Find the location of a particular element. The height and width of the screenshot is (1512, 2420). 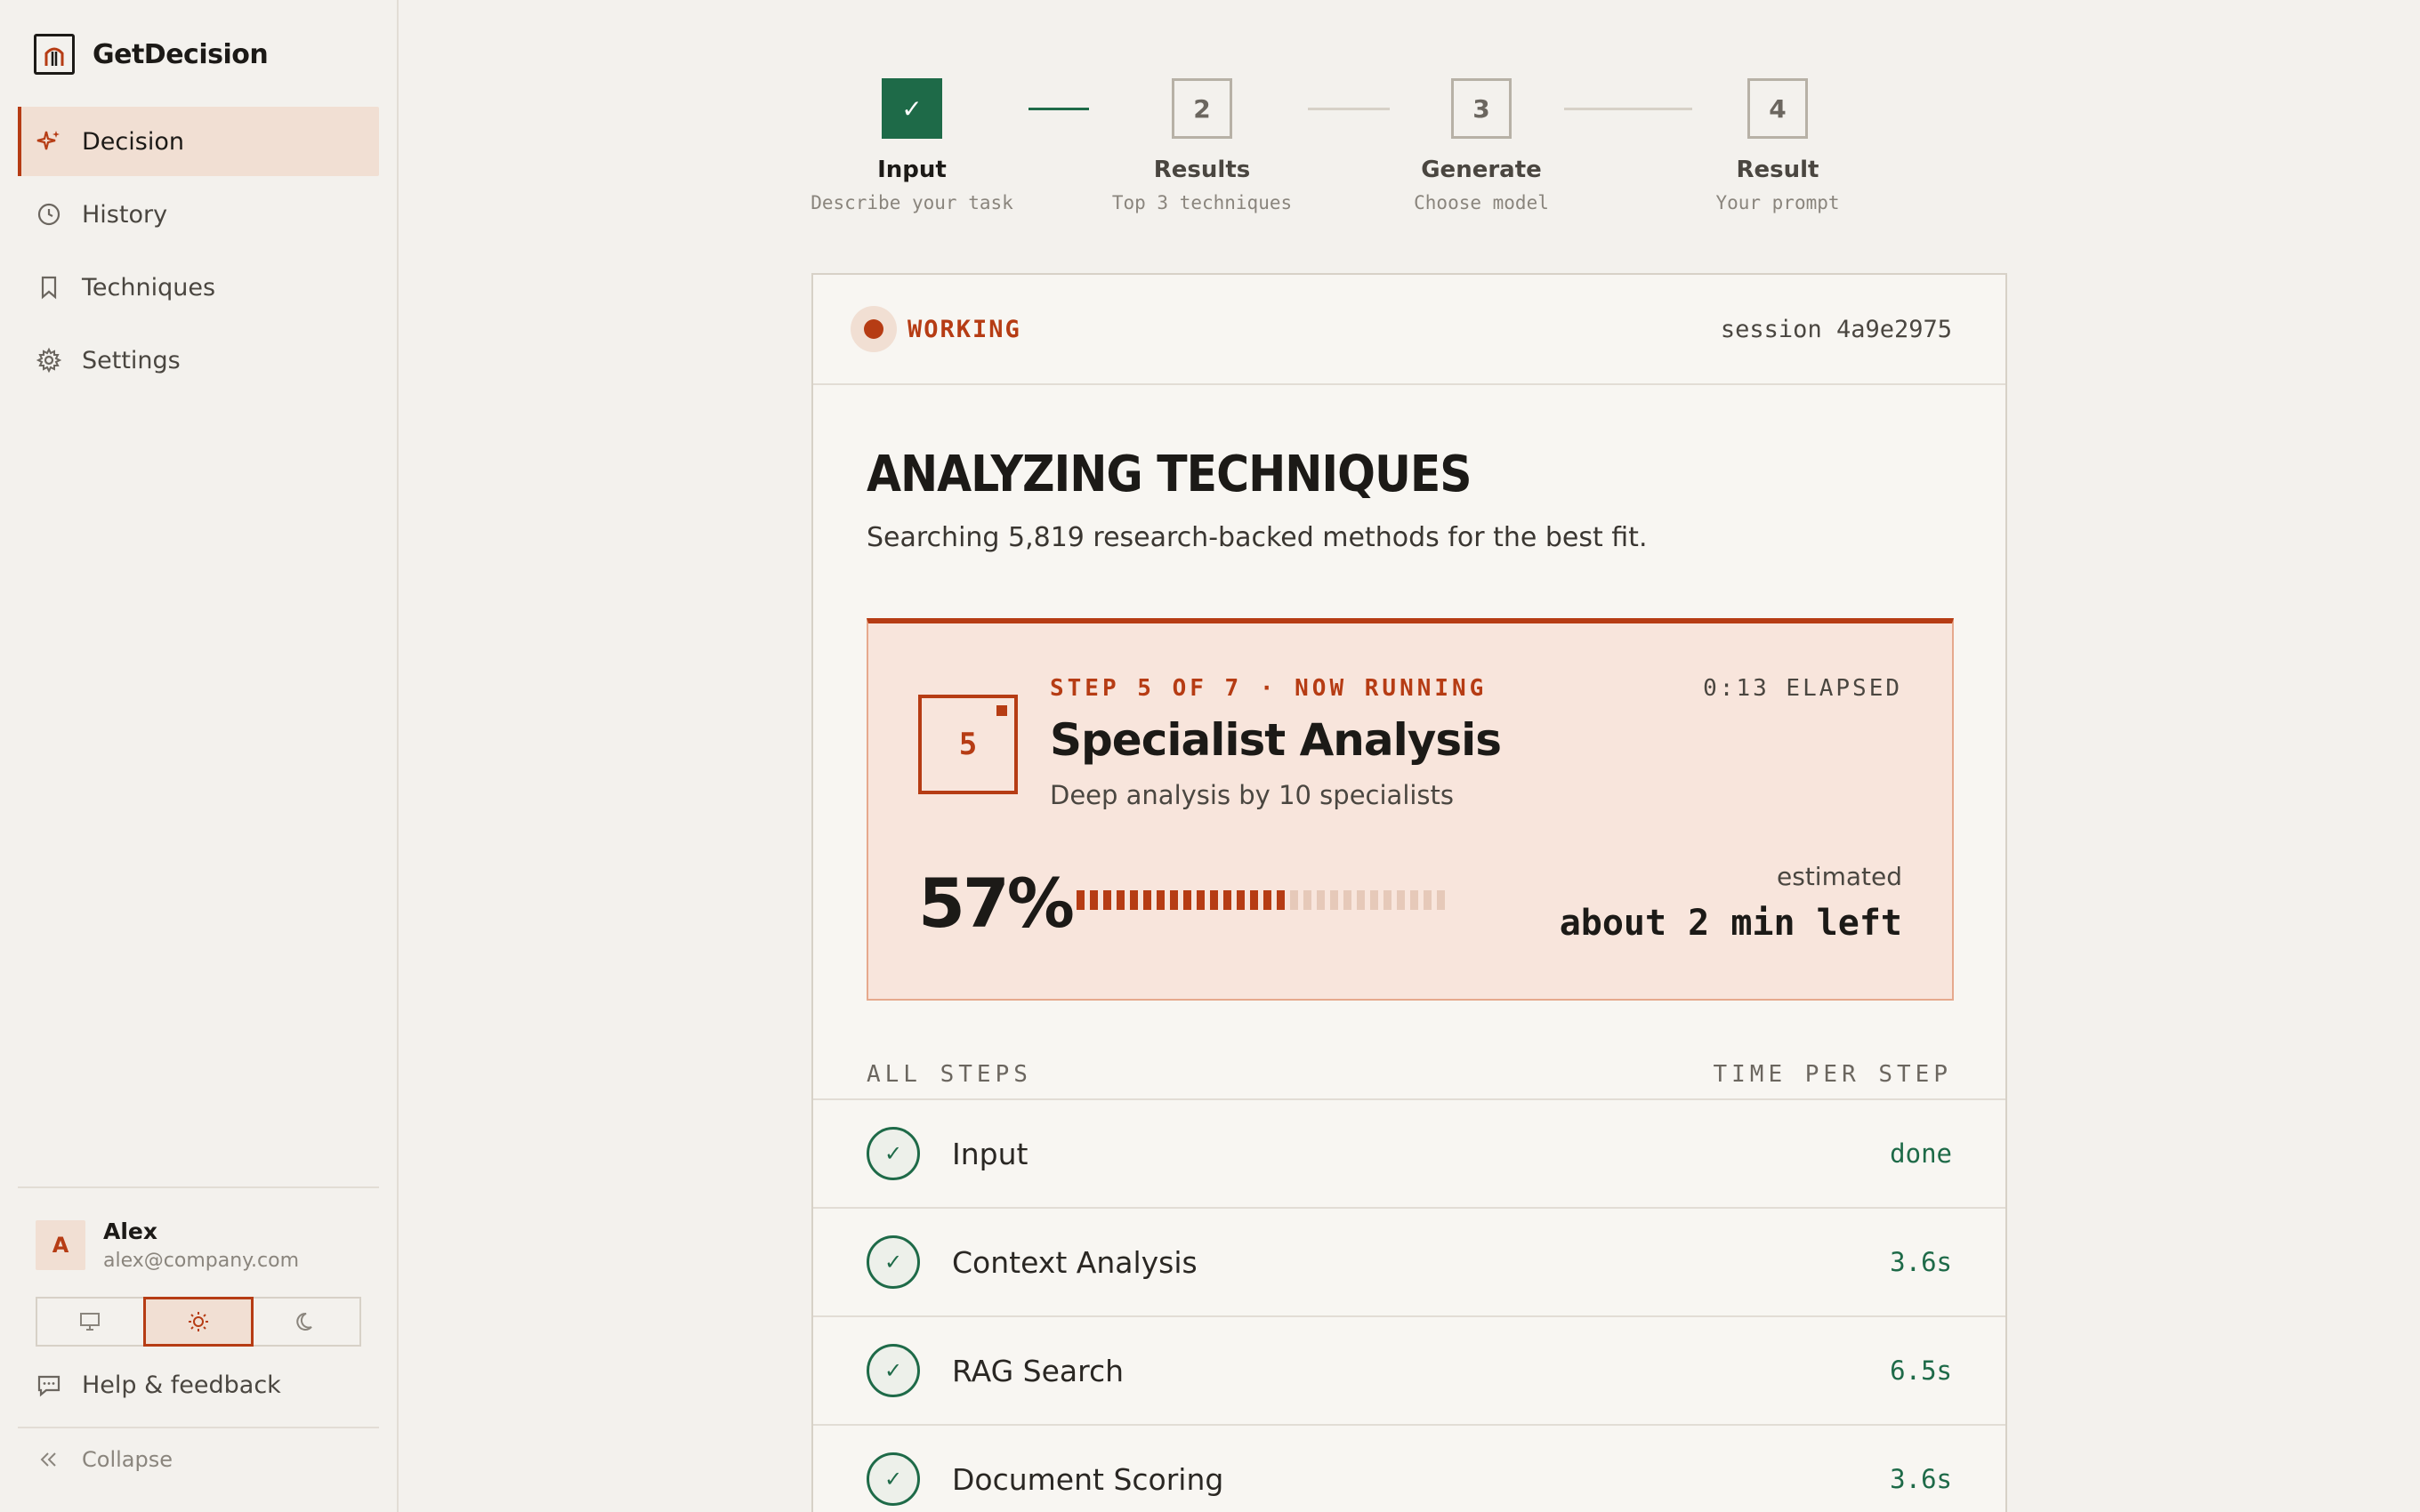

check-icon: ✓ is located at coordinates (912, 108).